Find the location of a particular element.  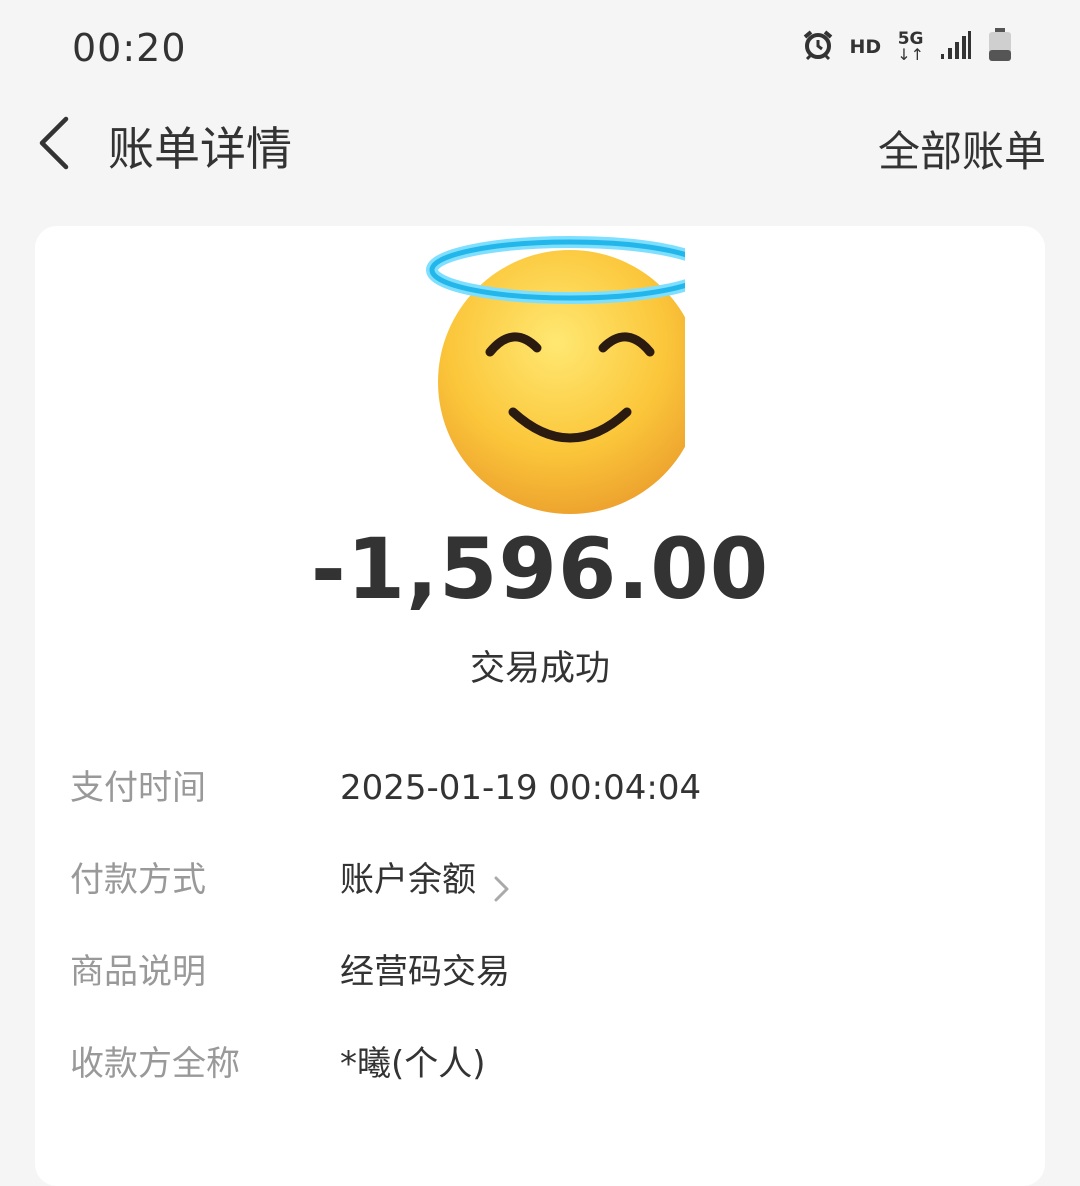

battery-icon is located at coordinates (1000, 47).